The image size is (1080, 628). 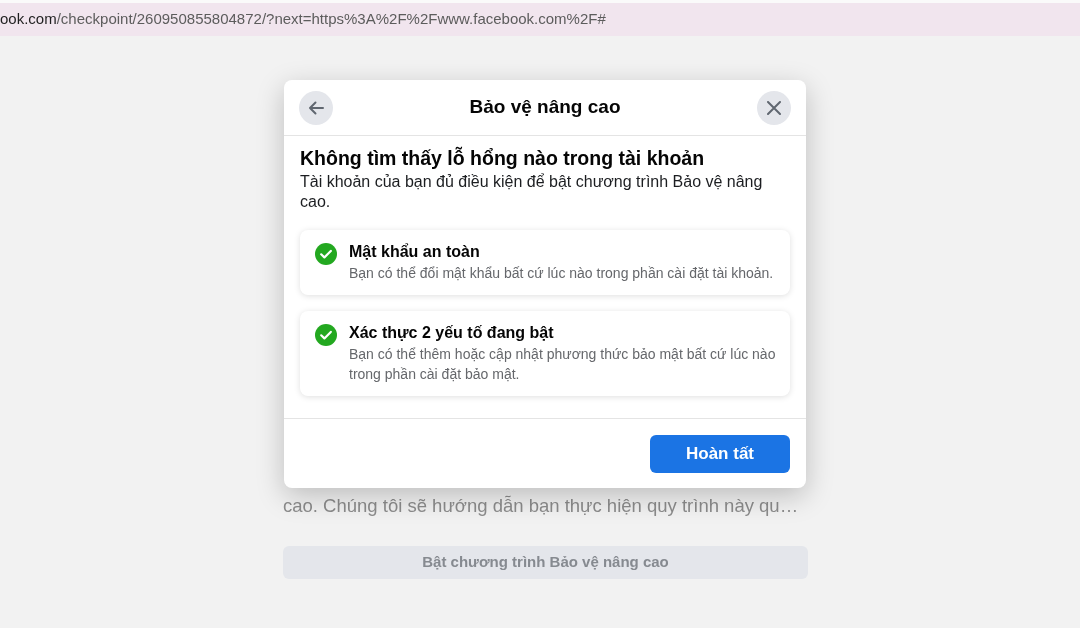 I want to click on enable-protection-button: Bật chương trình Bảo vệ nâng cao, so click(x=545, y=562).